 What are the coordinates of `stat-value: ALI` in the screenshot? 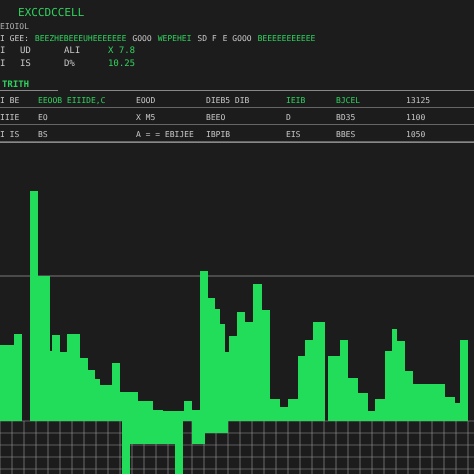 It's located at (73, 51).